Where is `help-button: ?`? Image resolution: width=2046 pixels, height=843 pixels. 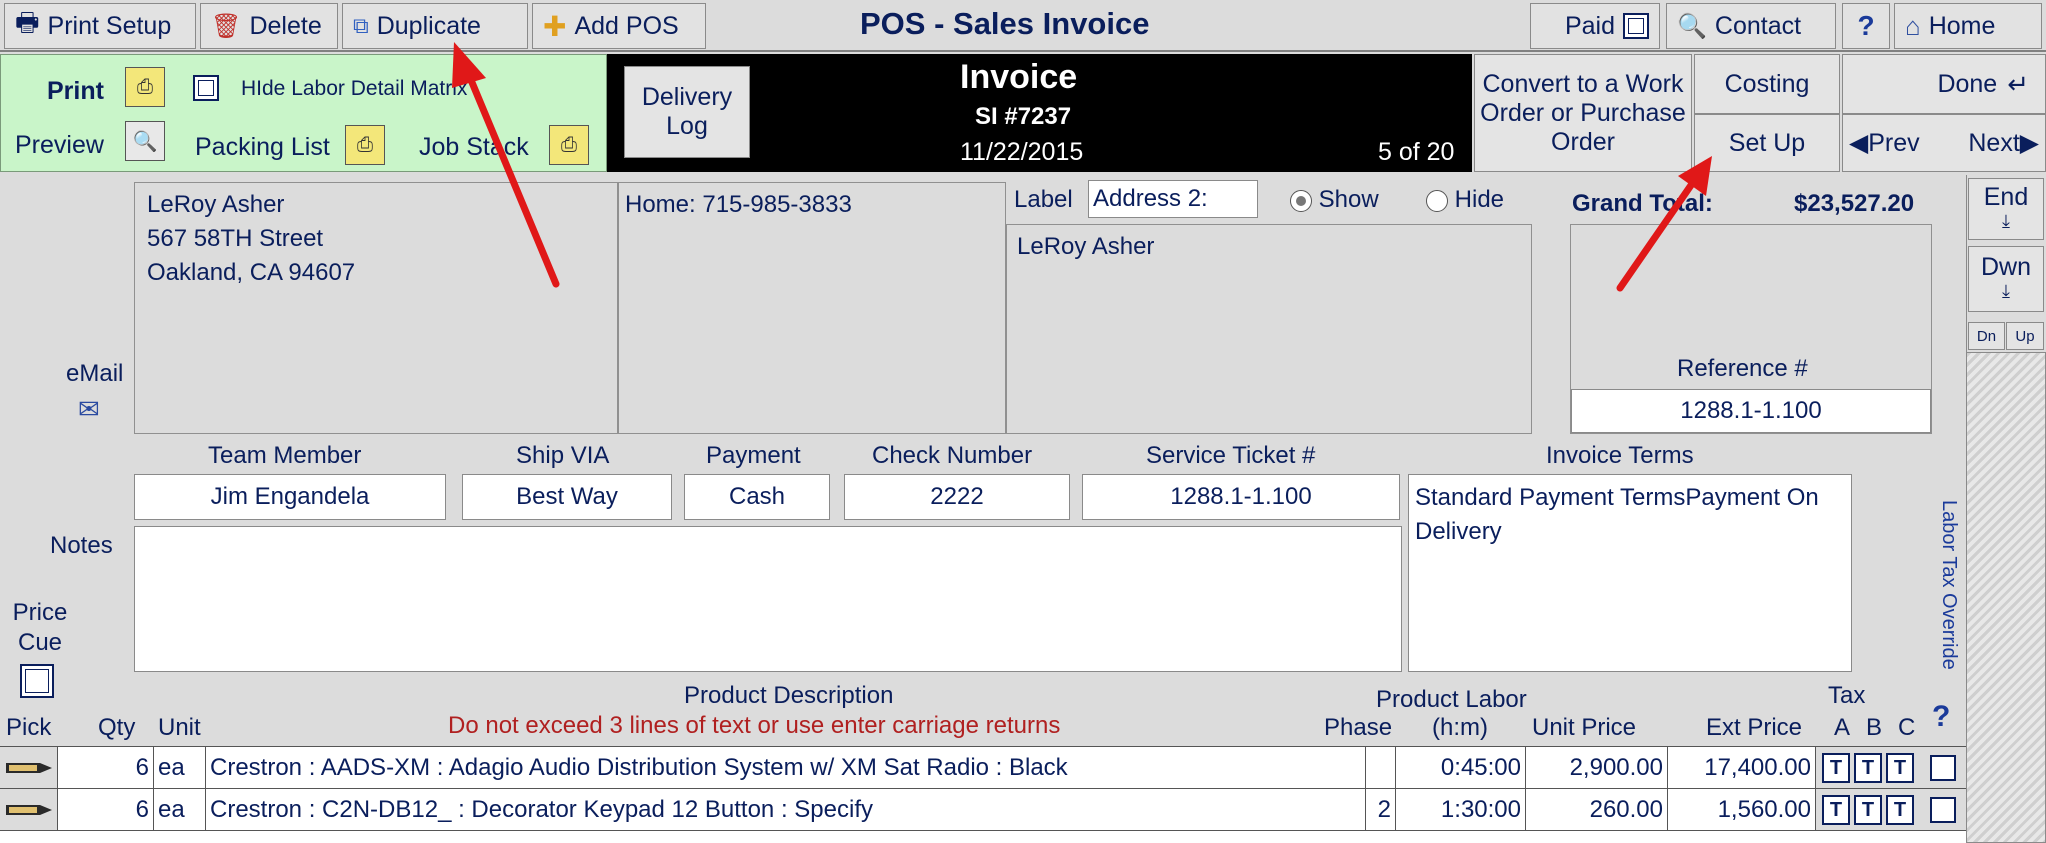
help-button: ? is located at coordinates (1866, 26).